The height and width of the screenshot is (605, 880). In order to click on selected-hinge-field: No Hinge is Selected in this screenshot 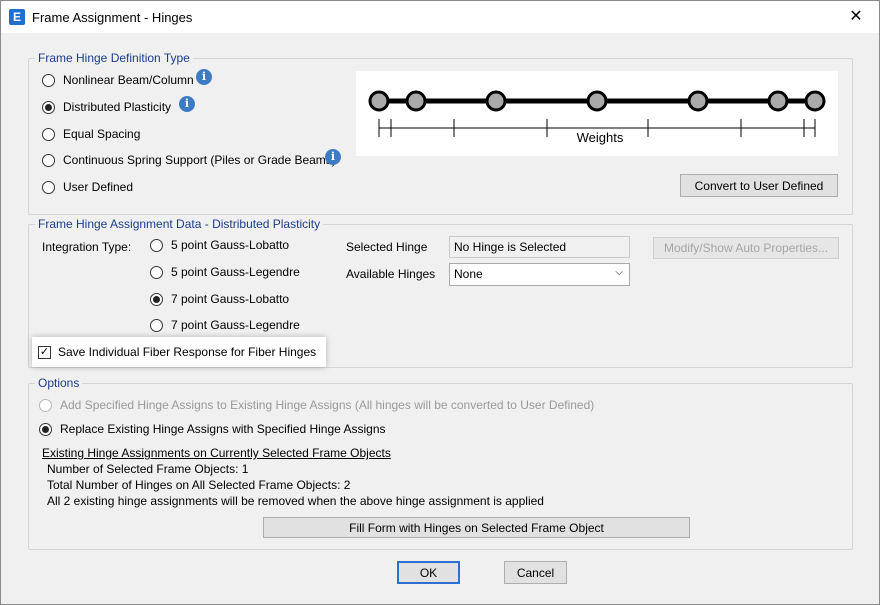, I will do `click(539, 247)`.